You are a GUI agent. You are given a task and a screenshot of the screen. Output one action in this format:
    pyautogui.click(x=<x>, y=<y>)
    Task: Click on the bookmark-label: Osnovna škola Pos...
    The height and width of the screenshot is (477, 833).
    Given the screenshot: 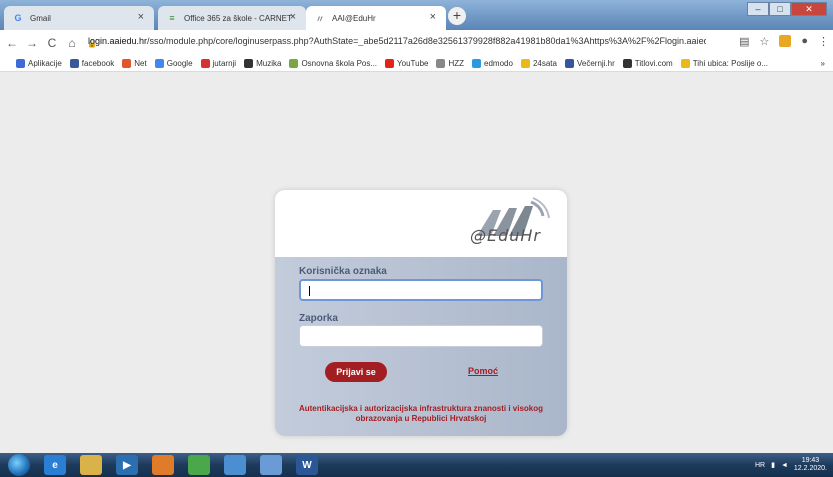 What is the action you would take?
    pyautogui.click(x=339, y=63)
    